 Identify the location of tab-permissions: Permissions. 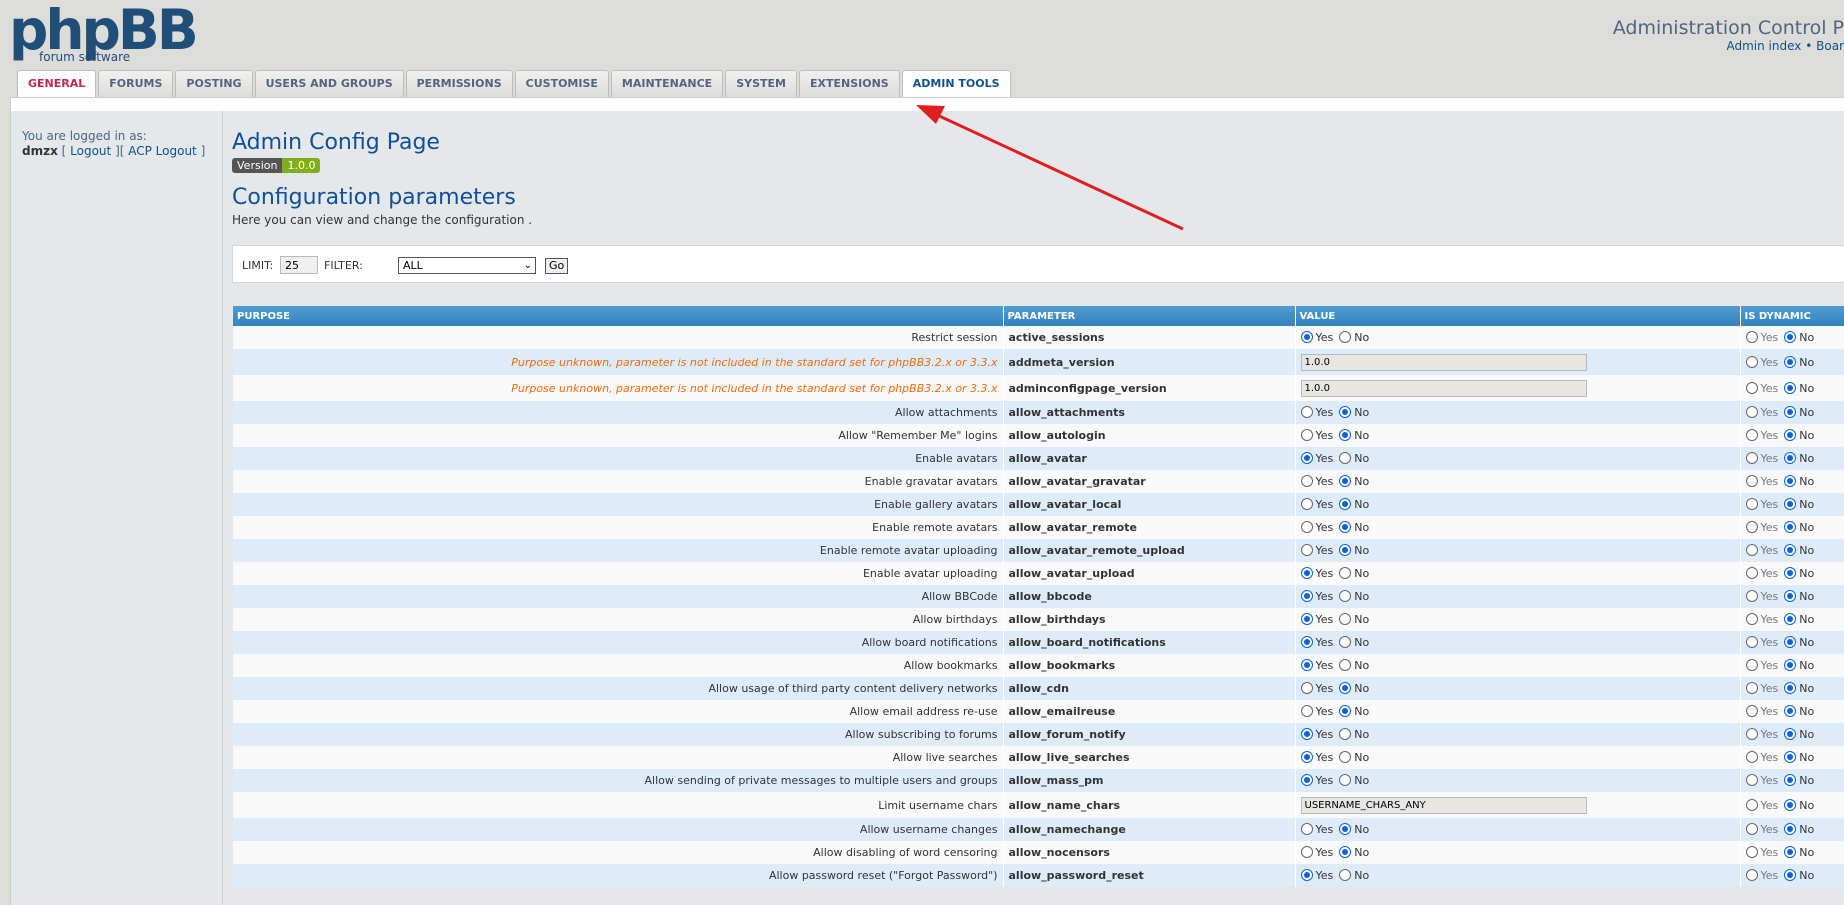
(459, 83).